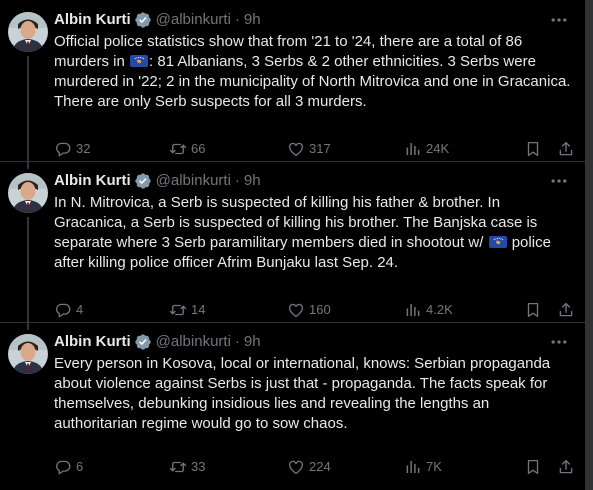 Image resolution: width=593 pixels, height=490 pixels. I want to click on like-button: 317, so click(309, 149).